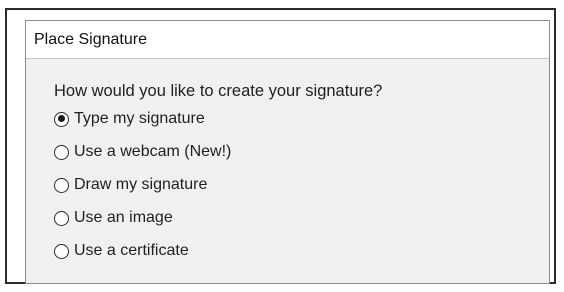 The image size is (564, 292). What do you see at coordinates (287, 40) in the screenshot?
I see `dialog-titlebar: Place Signature` at bounding box center [287, 40].